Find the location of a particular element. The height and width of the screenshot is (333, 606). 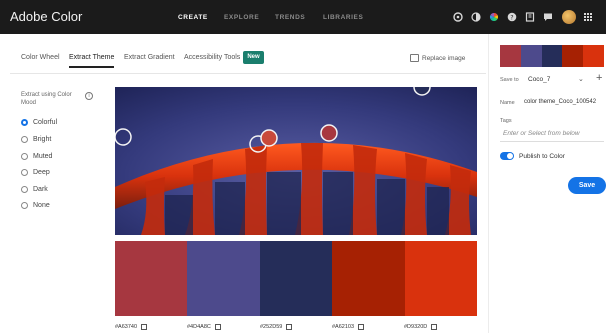

tab-color-wheel: Color Wheel is located at coordinates (40, 57).